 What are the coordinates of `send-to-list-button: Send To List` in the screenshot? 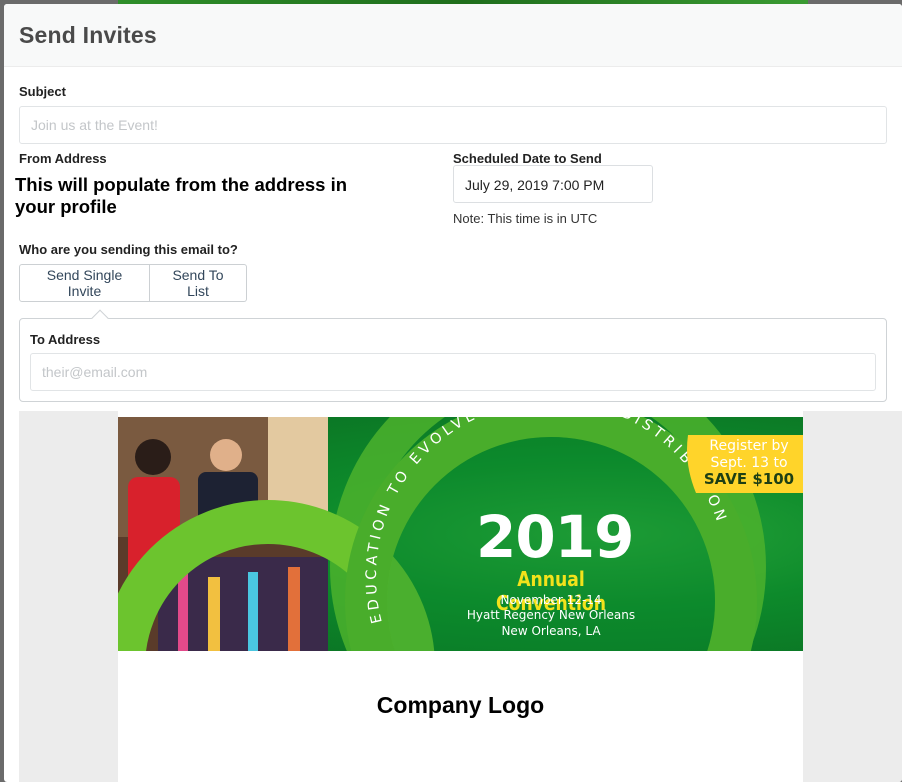 It's located at (198, 283).